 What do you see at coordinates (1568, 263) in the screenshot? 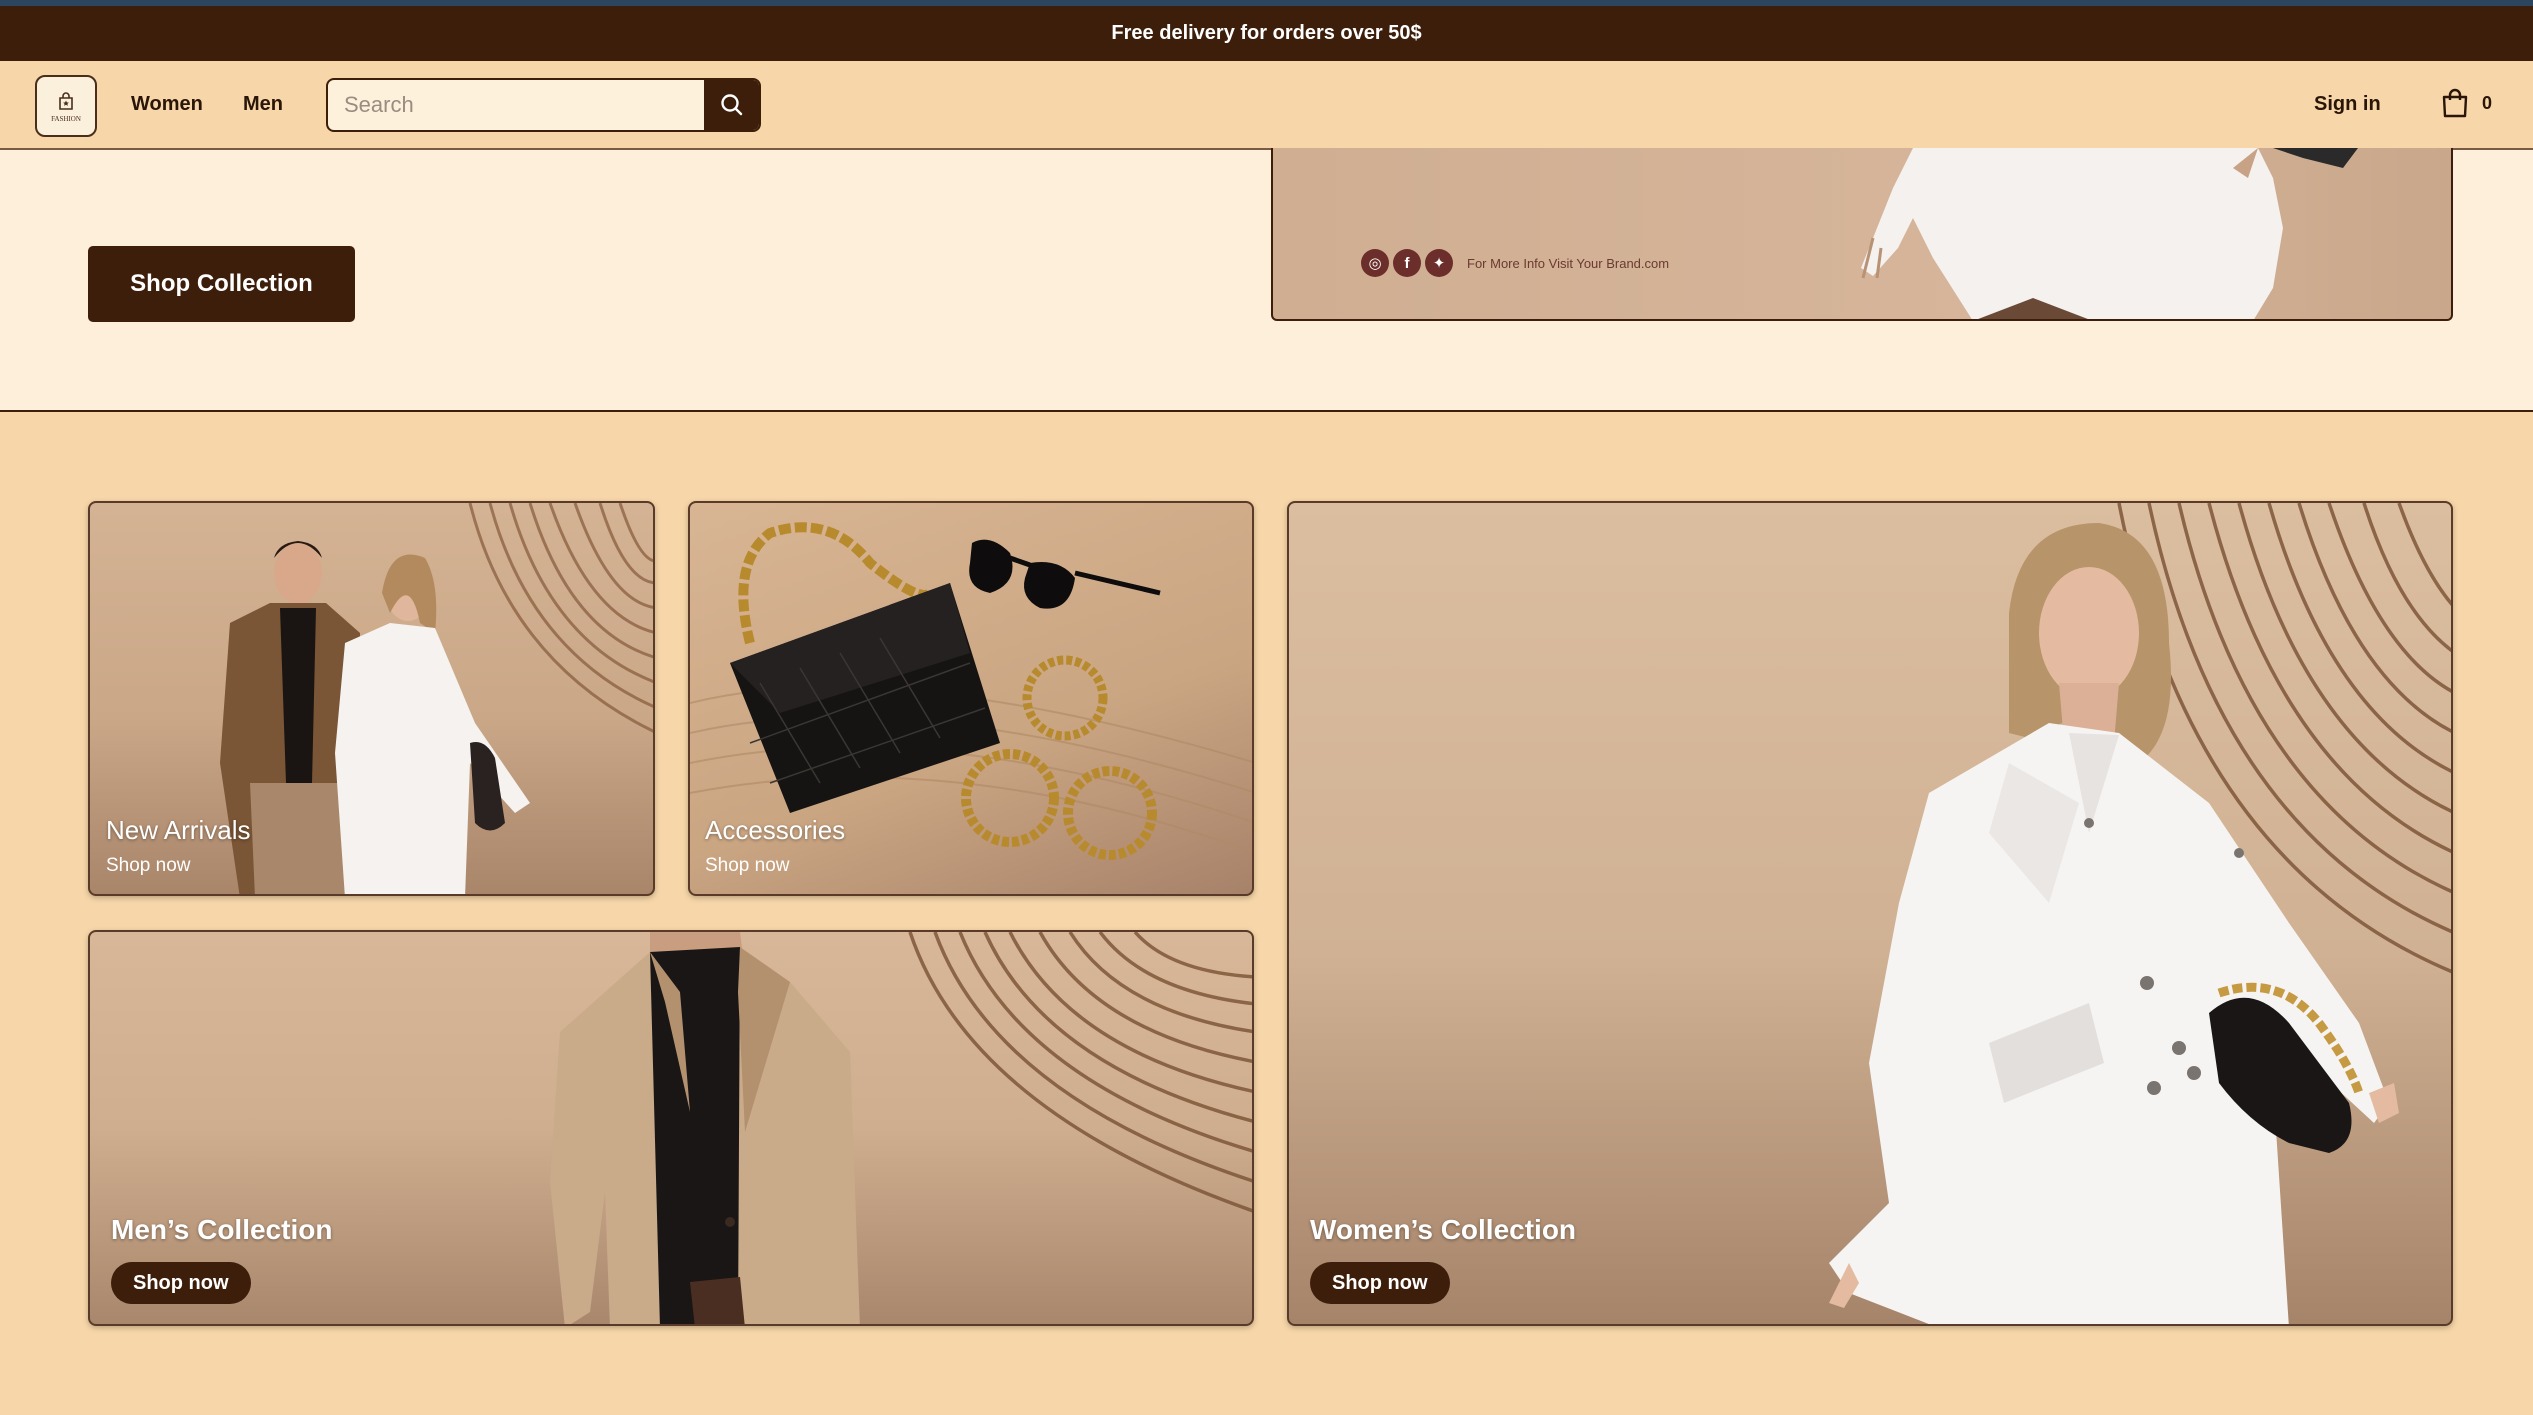
I see `banner-brand-text: For More Info Visit Your Brand.com` at bounding box center [1568, 263].